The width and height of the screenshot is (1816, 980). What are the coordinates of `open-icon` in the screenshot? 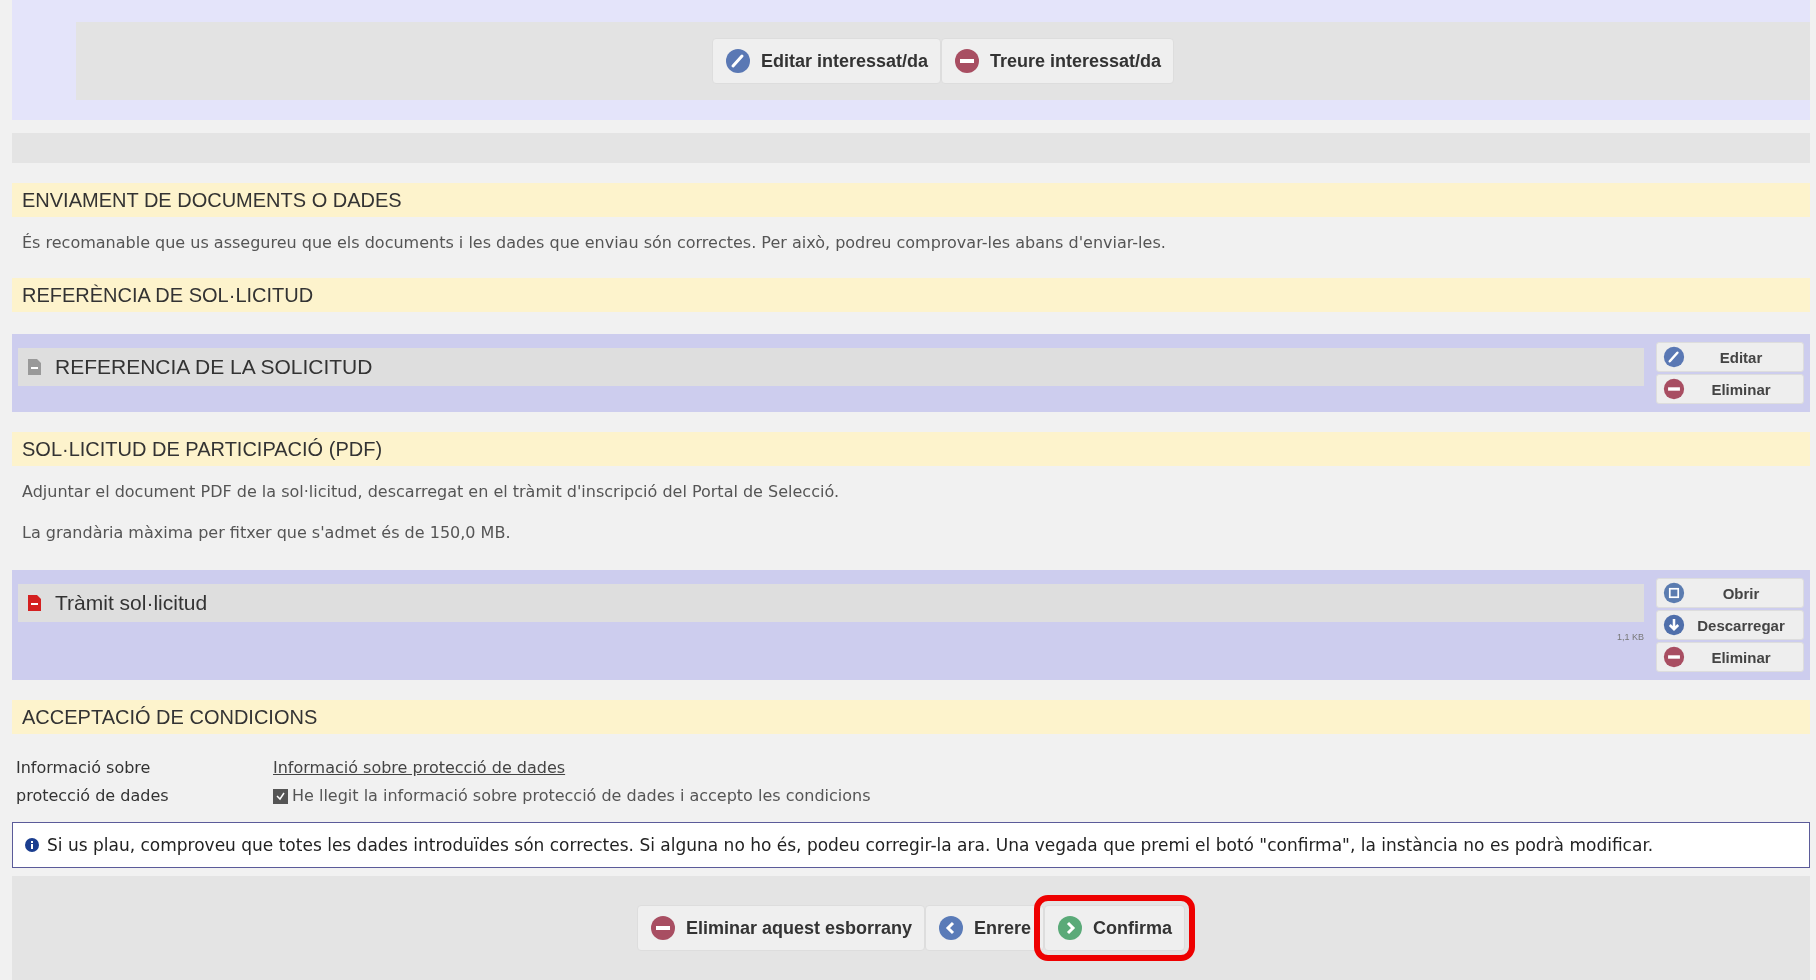 It's located at (1674, 593).